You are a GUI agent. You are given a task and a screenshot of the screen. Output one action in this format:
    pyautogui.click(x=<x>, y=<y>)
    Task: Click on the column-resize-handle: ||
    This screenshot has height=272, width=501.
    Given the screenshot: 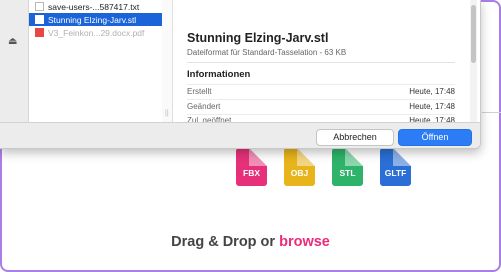 What is the action you would take?
    pyautogui.click(x=167, y=61)
    